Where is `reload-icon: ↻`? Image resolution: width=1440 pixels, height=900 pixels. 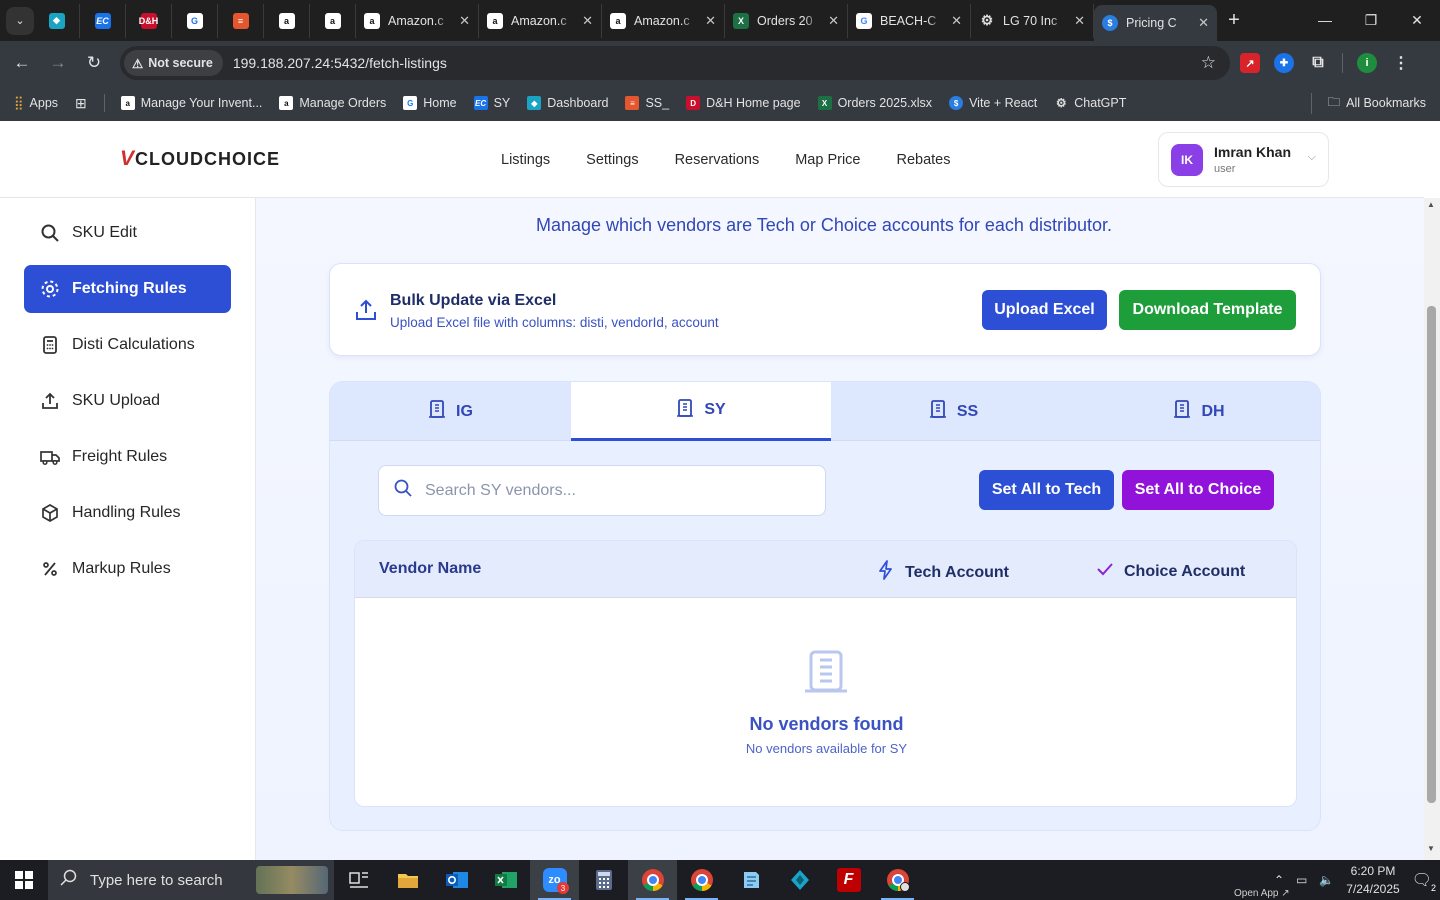 reload-icon: ↻ is located at coordinates (94, 63).